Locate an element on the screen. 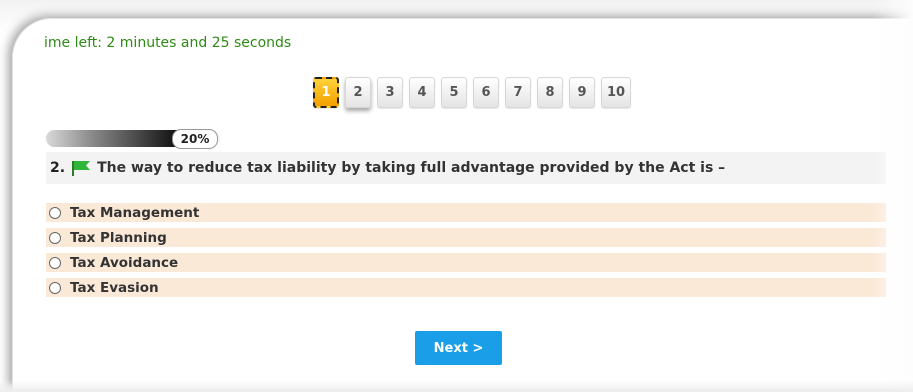 The width and height of the screenshot is (913, 392). page-button-5: 5 is located at coordinates (454, 92).